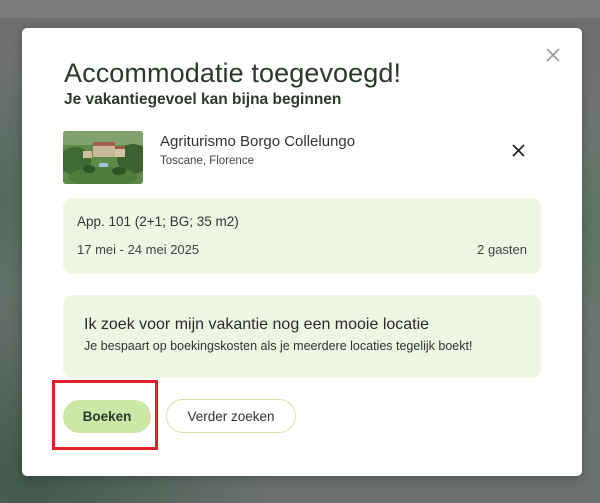  I want to click on remove-accommodation-button, so click(518, 150).